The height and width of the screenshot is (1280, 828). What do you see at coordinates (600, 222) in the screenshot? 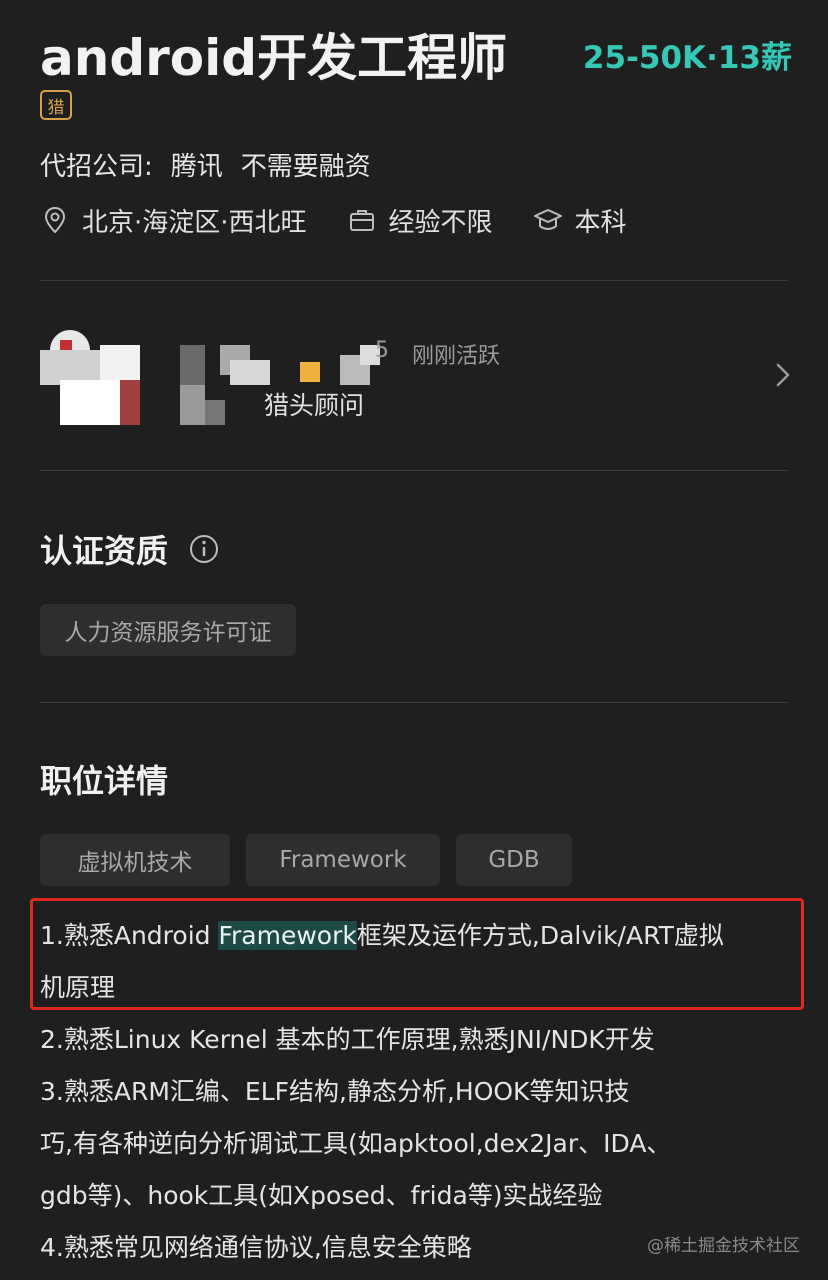
I see `education-text: 本科` at bounding box center [600, 222].